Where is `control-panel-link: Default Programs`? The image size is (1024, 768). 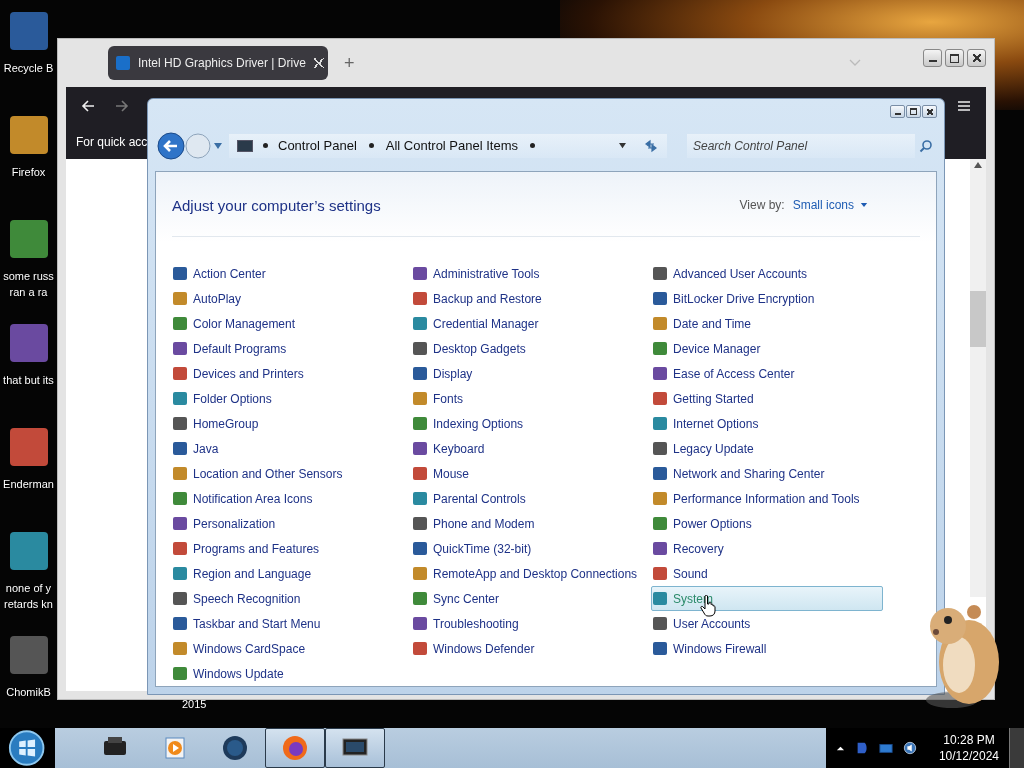
control-panel-link: Default Programs is located at coordinates (287, 348).